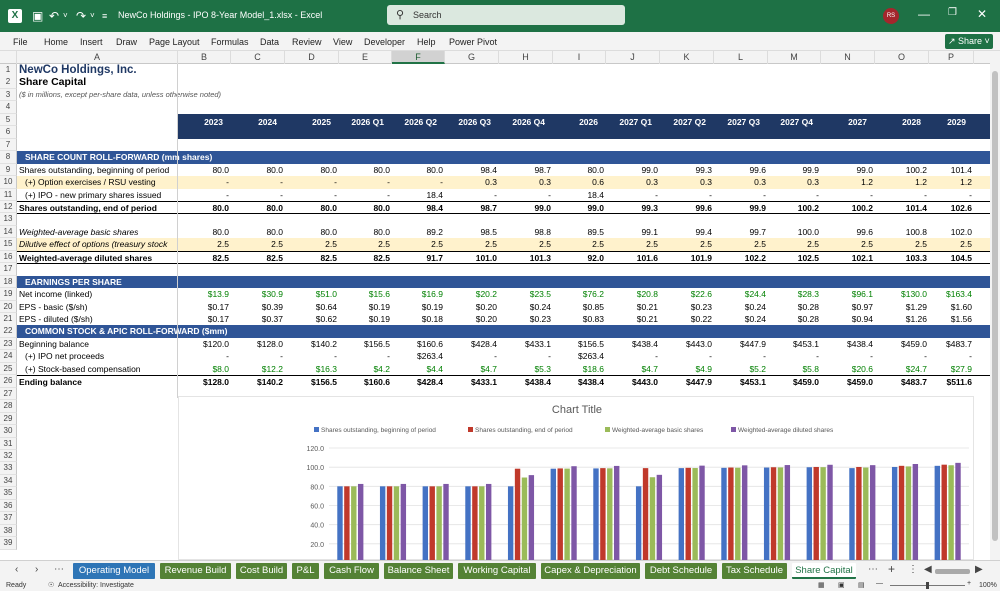 This screenshot has height=591, width=1000. What do you see at coordinates (687, 344) in the screenshot?
I see `value-cell: $443.0` at bounding box center [687, 344].